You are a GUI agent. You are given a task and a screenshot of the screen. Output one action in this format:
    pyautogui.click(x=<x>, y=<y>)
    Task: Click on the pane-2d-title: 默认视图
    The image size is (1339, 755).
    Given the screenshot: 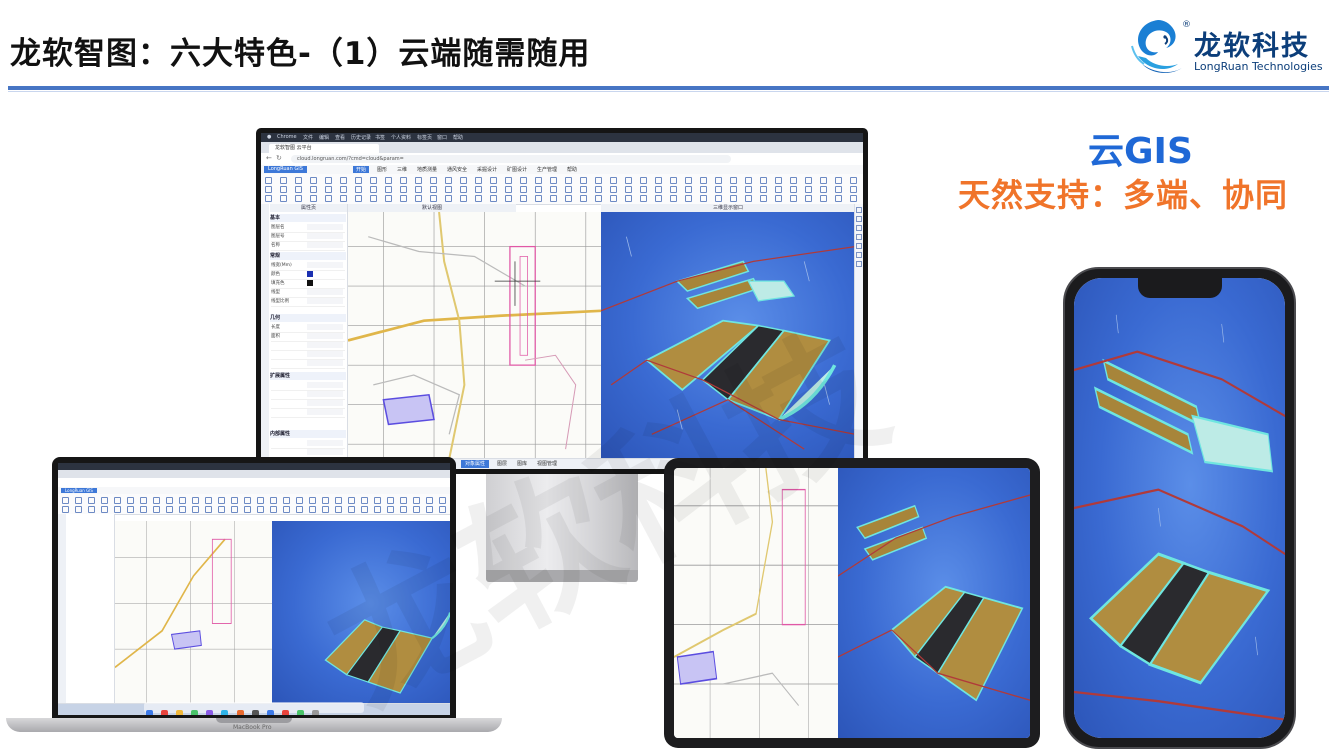 What is the action you would take?
    pyautogui.click(x=432, y=208)
    